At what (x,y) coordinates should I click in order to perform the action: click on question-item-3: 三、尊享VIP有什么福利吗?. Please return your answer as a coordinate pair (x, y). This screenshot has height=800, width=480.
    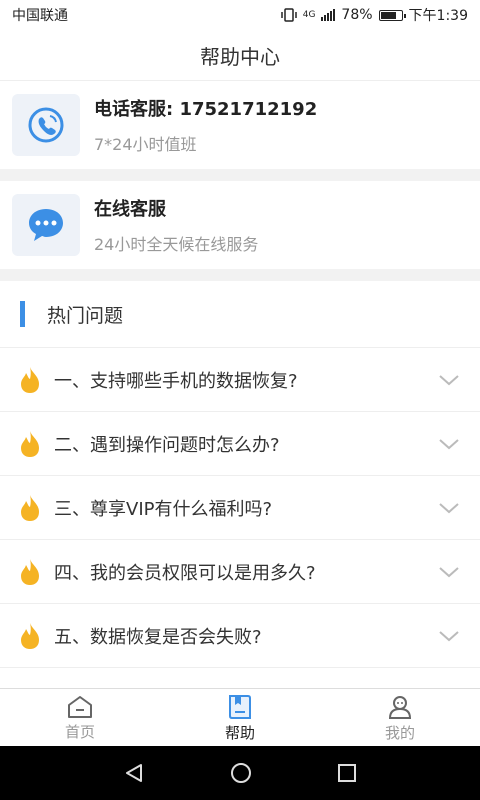
    Looking at the image, I should click on (240, 508).